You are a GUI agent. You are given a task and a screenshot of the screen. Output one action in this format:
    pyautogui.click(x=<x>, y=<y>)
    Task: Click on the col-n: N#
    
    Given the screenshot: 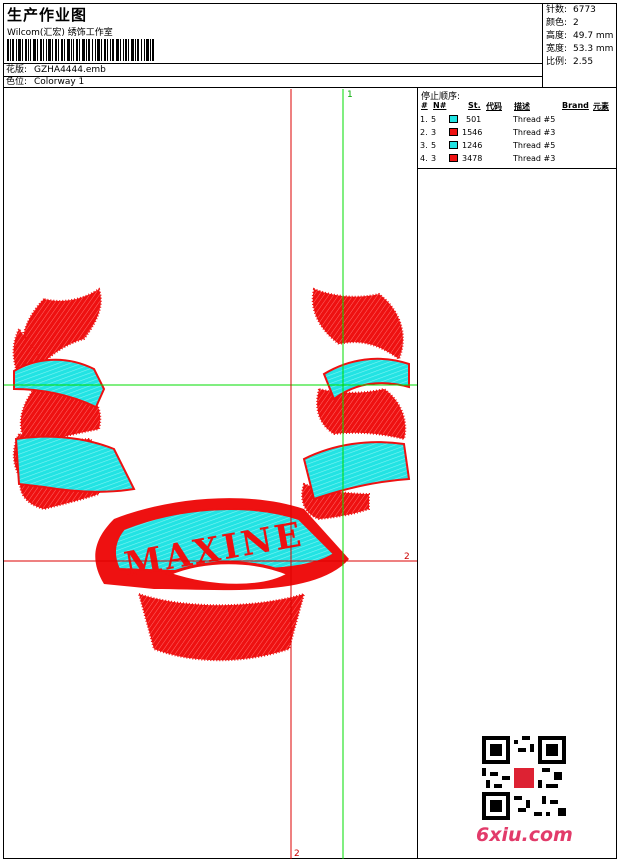 What is the action you would take?
    pyautogui.click(x=440, y=105)
    